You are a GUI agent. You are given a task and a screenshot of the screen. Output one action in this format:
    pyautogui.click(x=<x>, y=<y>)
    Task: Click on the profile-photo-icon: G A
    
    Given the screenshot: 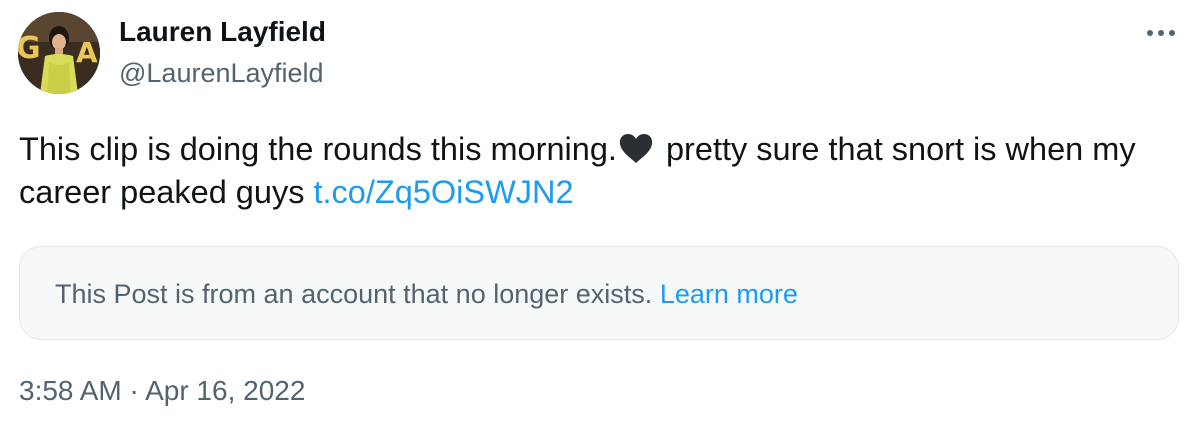 What is the action you would take?
    pyautogui.click(x=59, y=53)
    